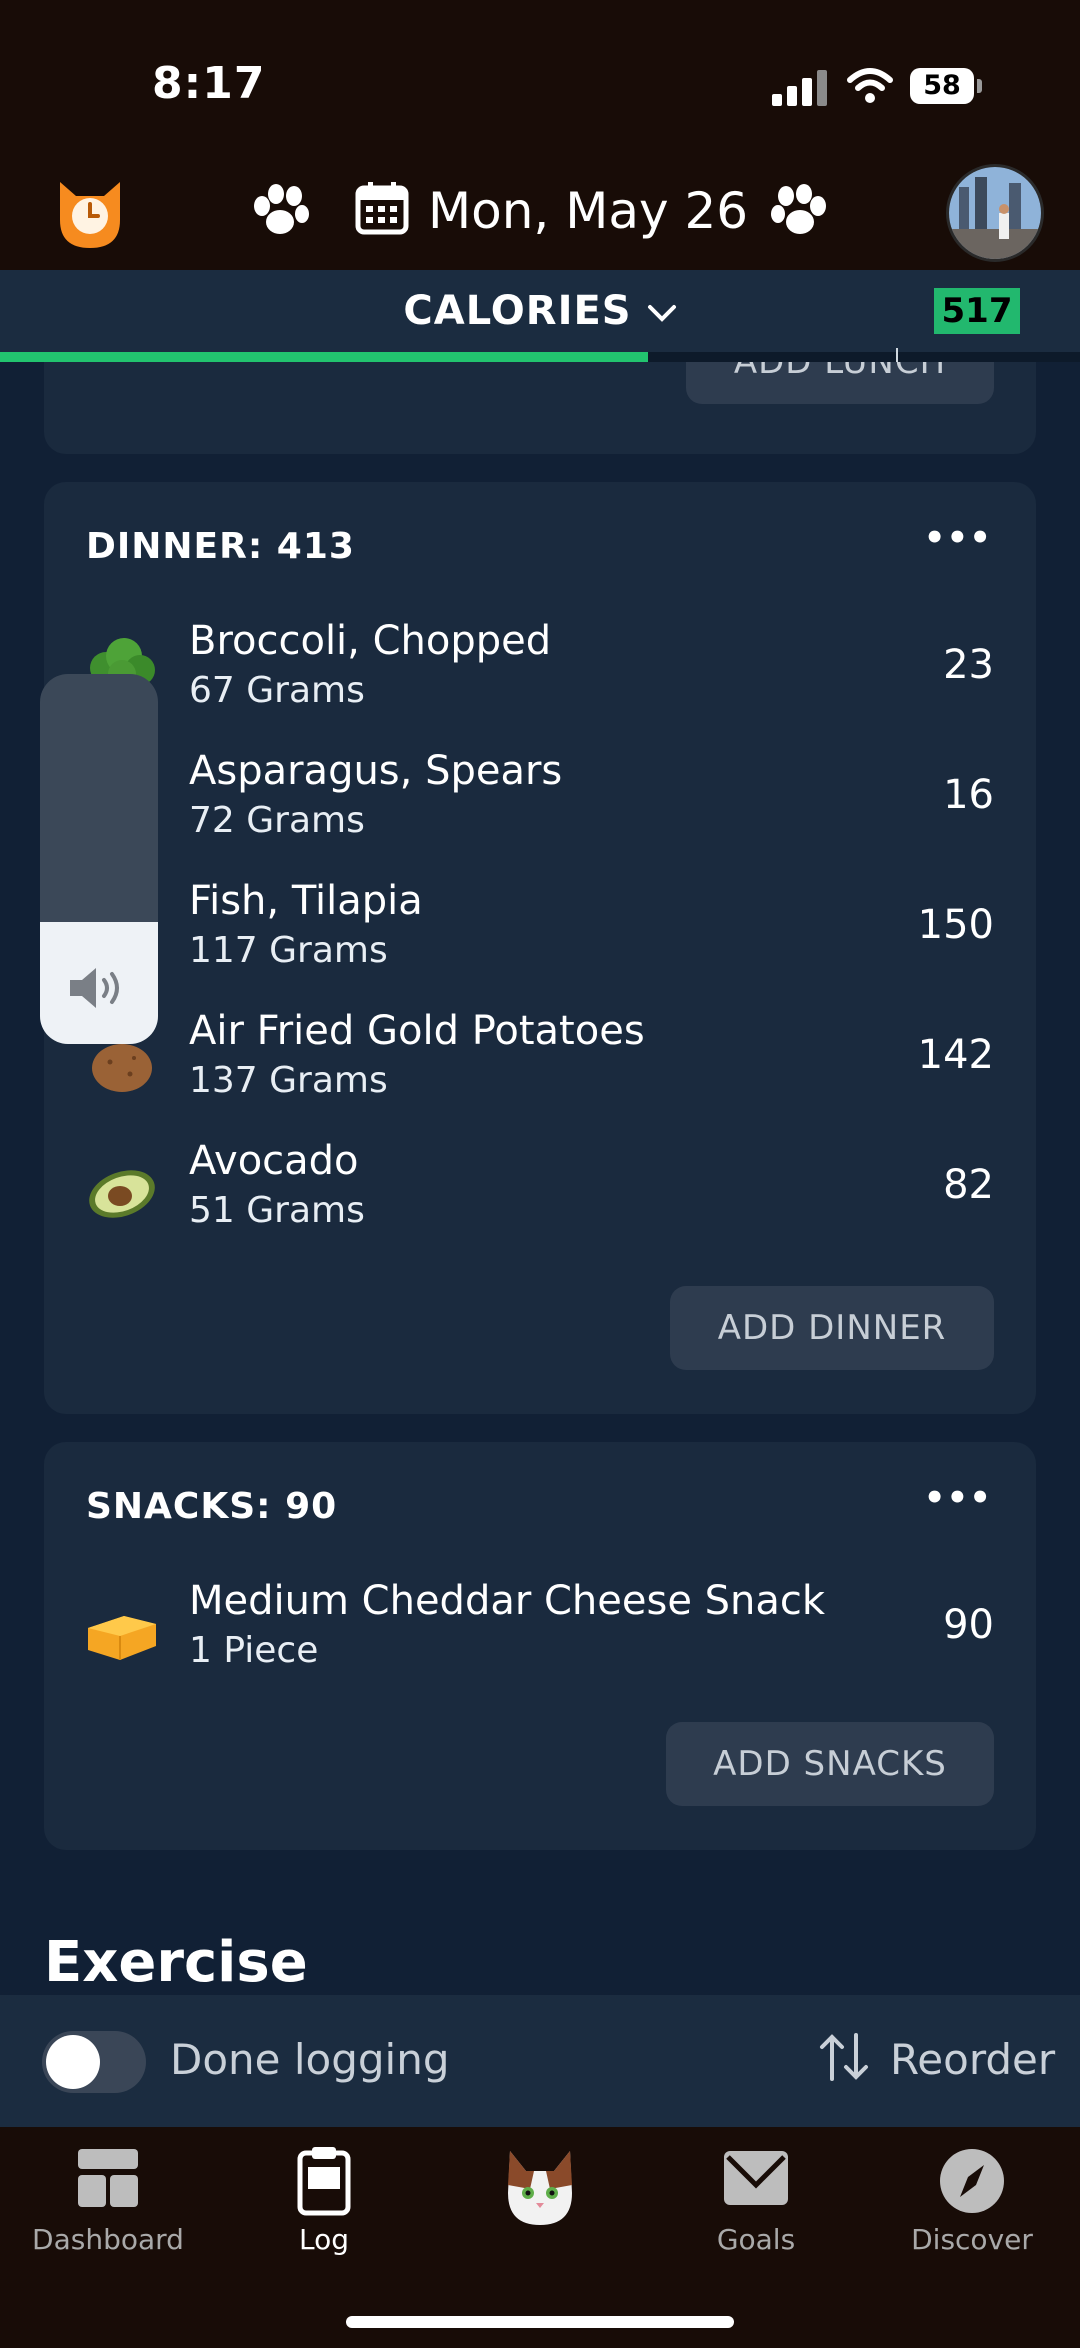 The height and width of the screenshot is (2348, 1080). I want to click on calorie-summary-bar: CALORIES 517, so click(540, 317).